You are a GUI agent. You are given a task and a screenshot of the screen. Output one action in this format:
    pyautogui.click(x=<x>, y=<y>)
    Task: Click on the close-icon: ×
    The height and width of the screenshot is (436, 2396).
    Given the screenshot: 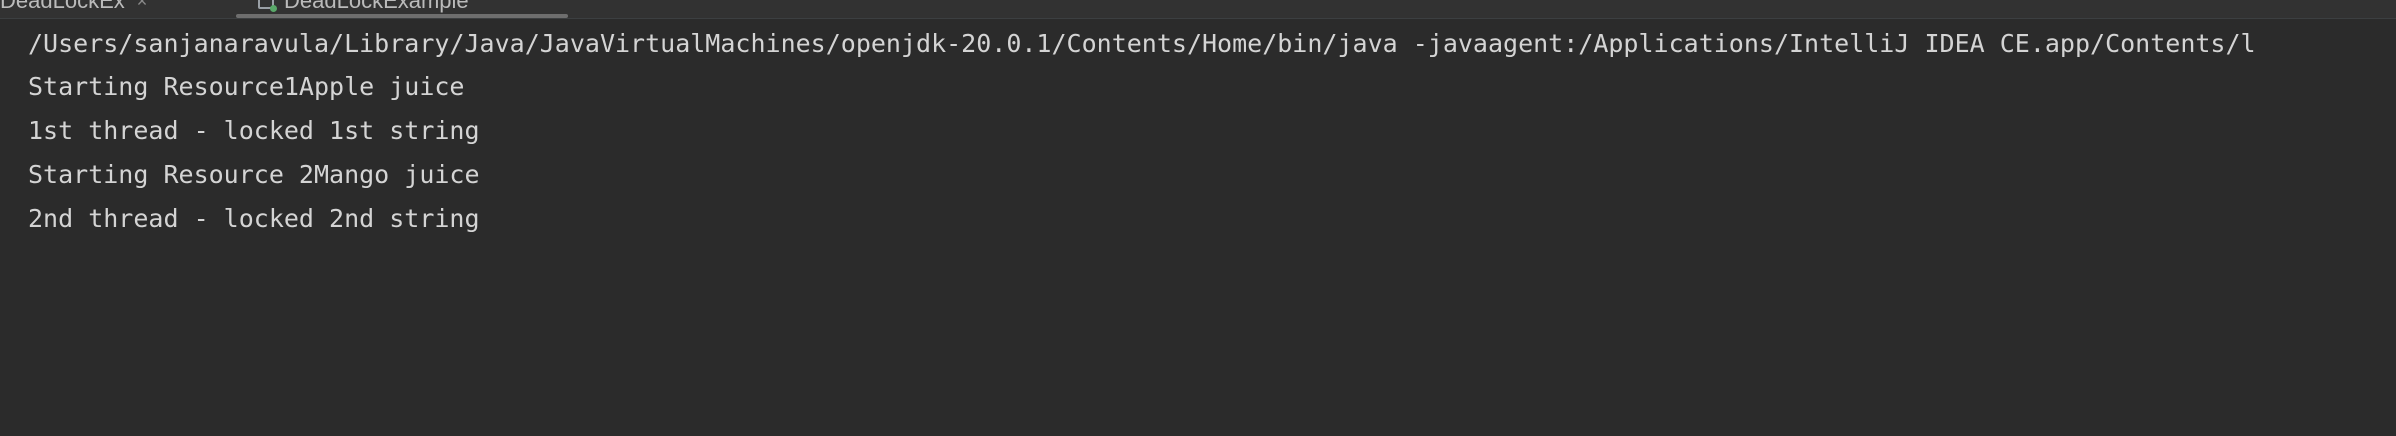 What is the action you would take?
    pyautogui.click(x=142, y=6)
    